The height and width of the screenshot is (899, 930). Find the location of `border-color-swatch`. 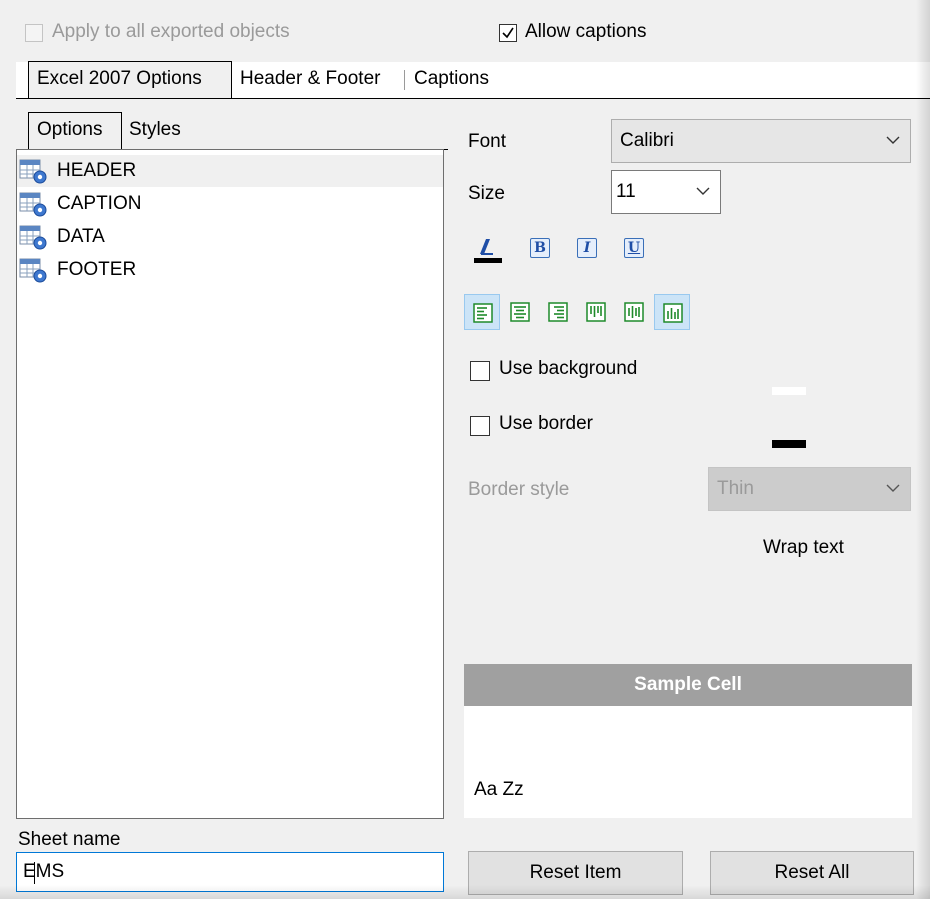

border-color-swatch is located at coordinates (789, 444).